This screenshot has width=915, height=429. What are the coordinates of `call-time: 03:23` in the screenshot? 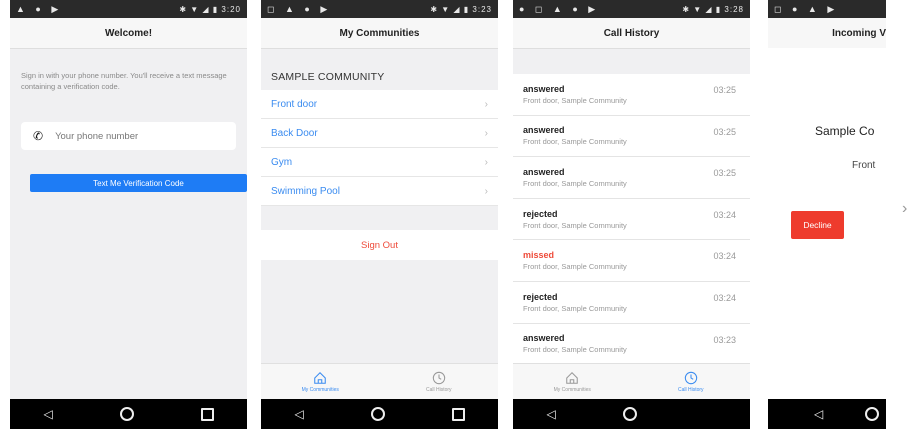 It's located at (724, 339).